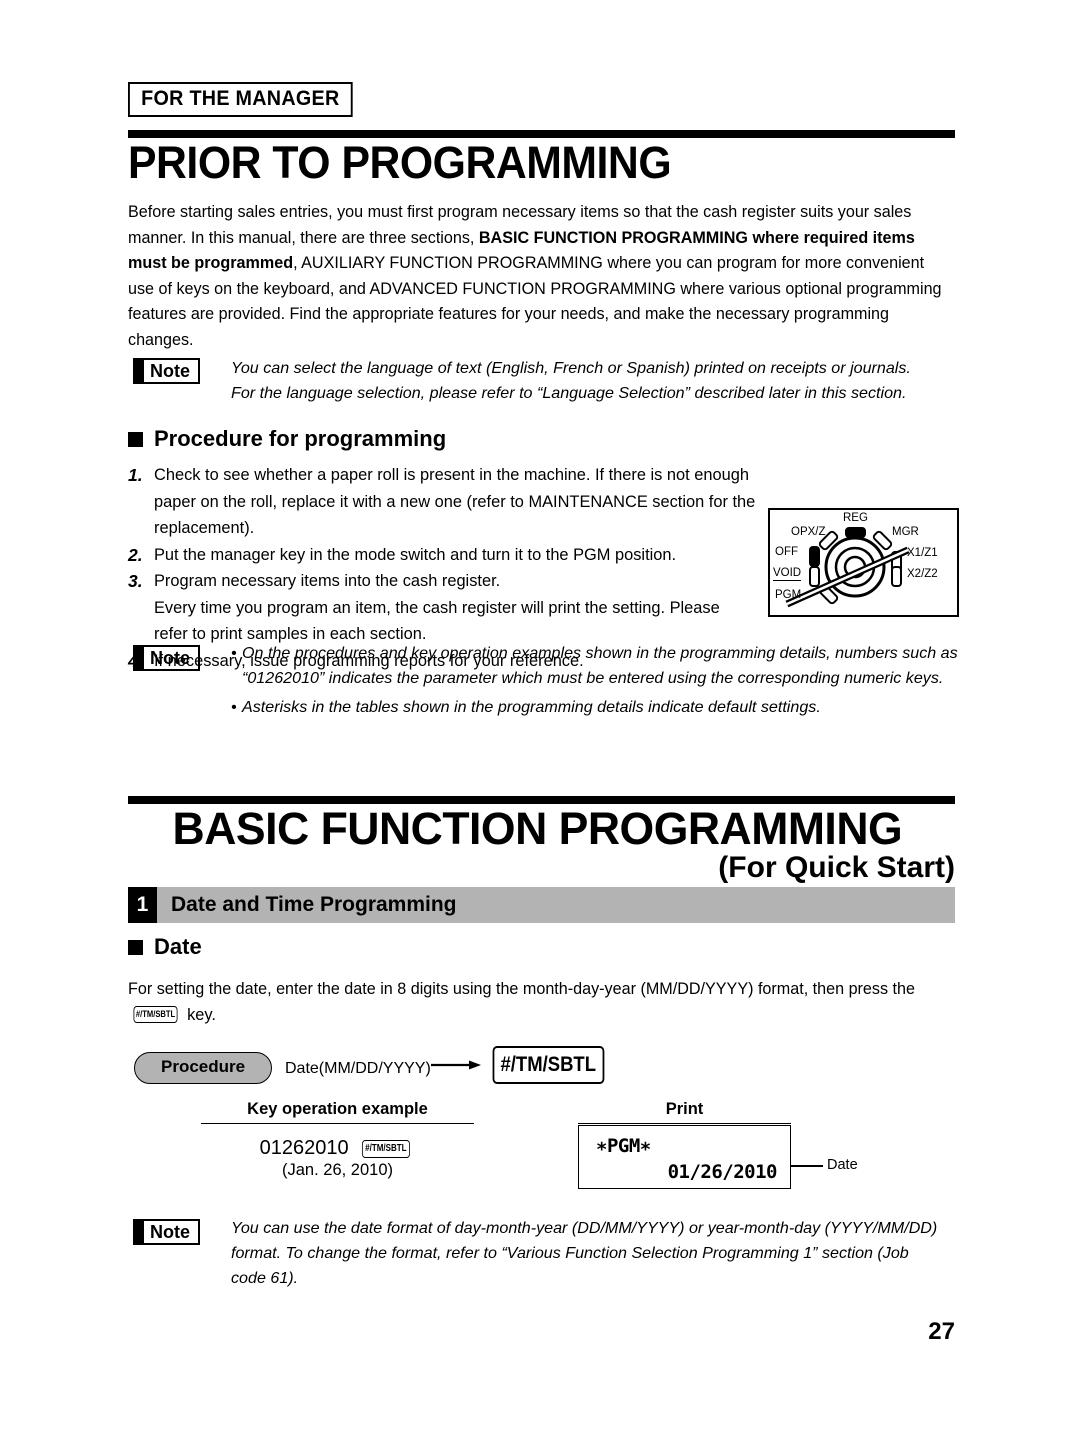 The height and width of the screenshot is (1454, 1080). I want to click on chapter2-subtitle: (For Quick Start), so click(836, 867).